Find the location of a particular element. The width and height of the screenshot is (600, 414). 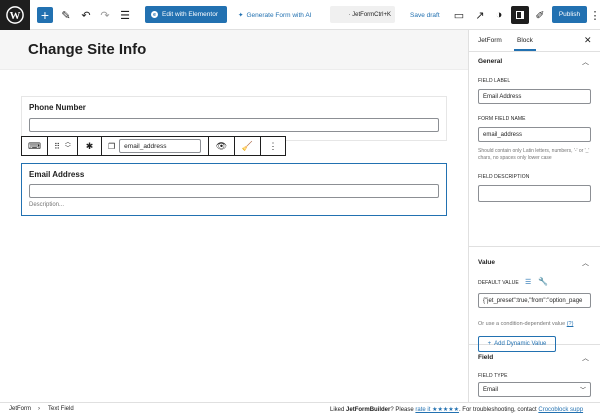

required-asterisk-icon: ✱ is located at coordinates (90, 146).